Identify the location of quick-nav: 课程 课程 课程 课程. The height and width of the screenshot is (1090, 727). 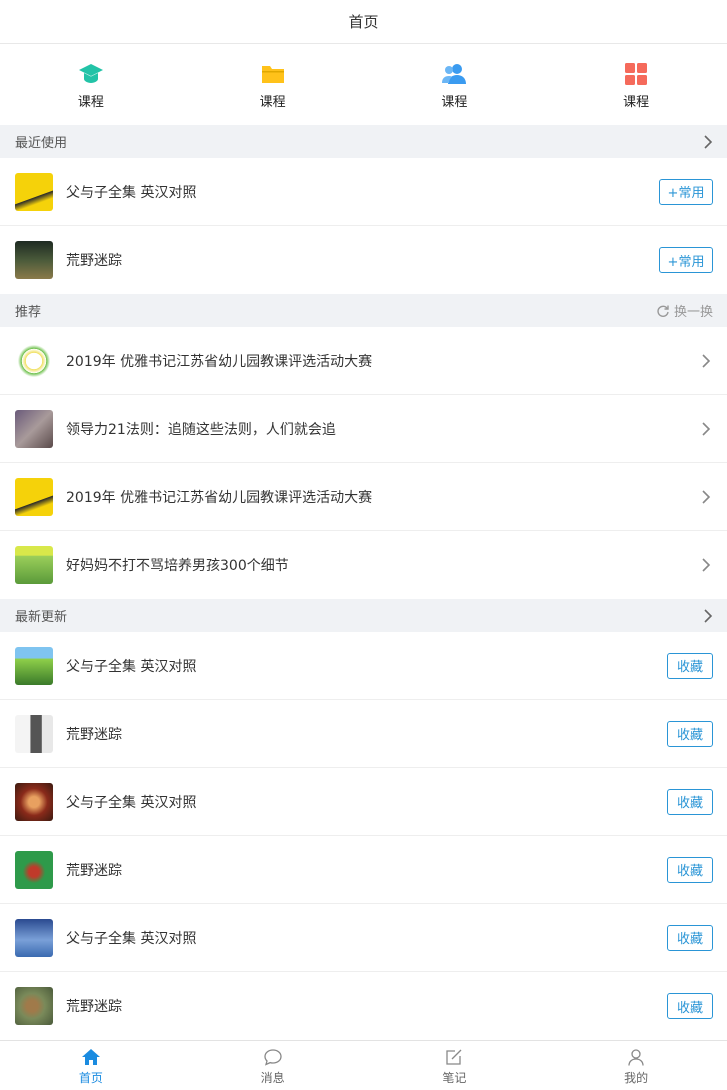
(363, 84).